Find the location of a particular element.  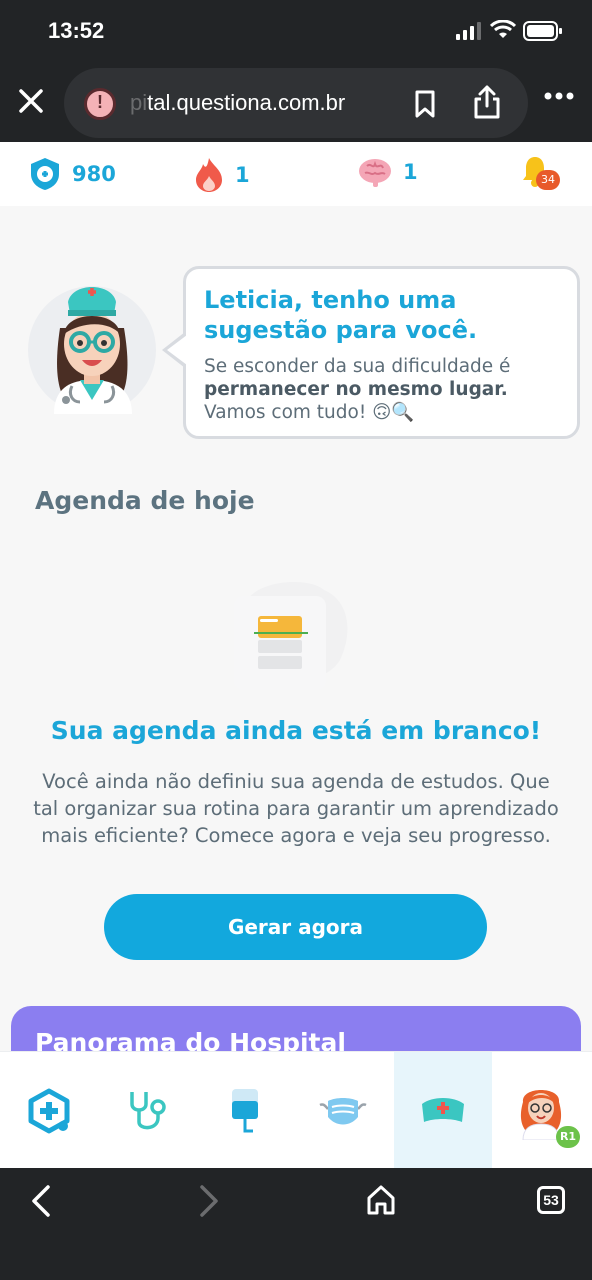

mask-icon is located at coordinates (343, 1110).